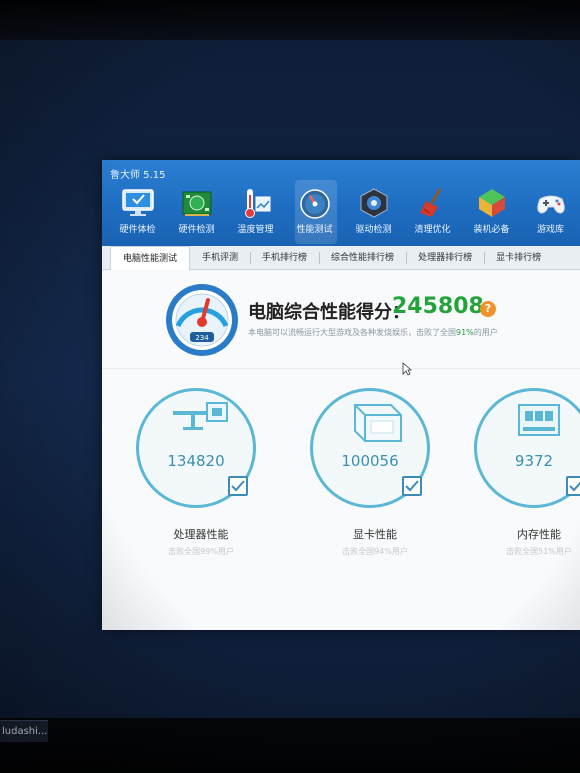 This screenshot has width=580, height=773. What do you see at coordinates (551, 203) in the screenshot?
I see `gamepad-icon` at bounding box center [551, 203].